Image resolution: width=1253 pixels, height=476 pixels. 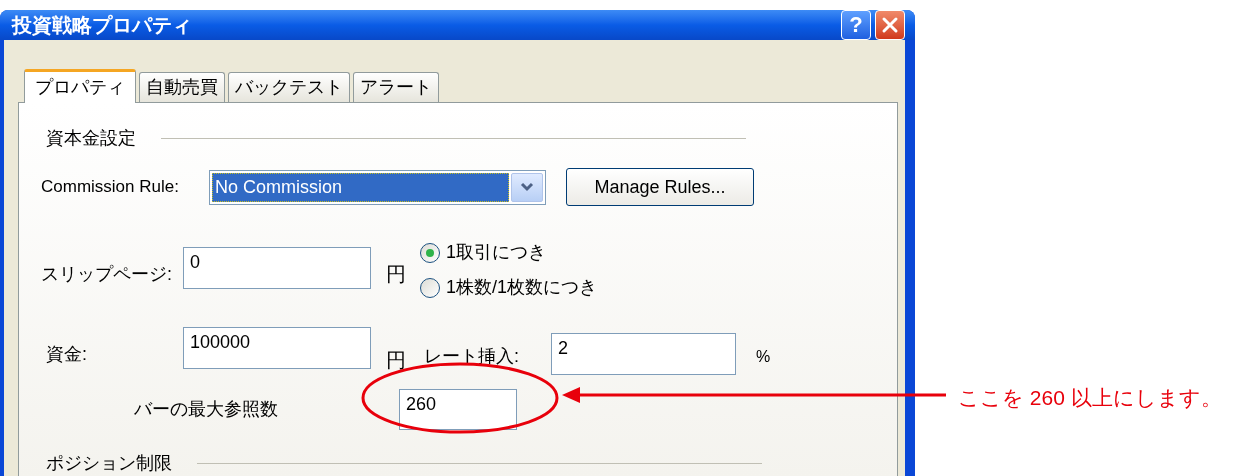 I want to click on section-title: 資本金設定, so click(x=91, y=138).